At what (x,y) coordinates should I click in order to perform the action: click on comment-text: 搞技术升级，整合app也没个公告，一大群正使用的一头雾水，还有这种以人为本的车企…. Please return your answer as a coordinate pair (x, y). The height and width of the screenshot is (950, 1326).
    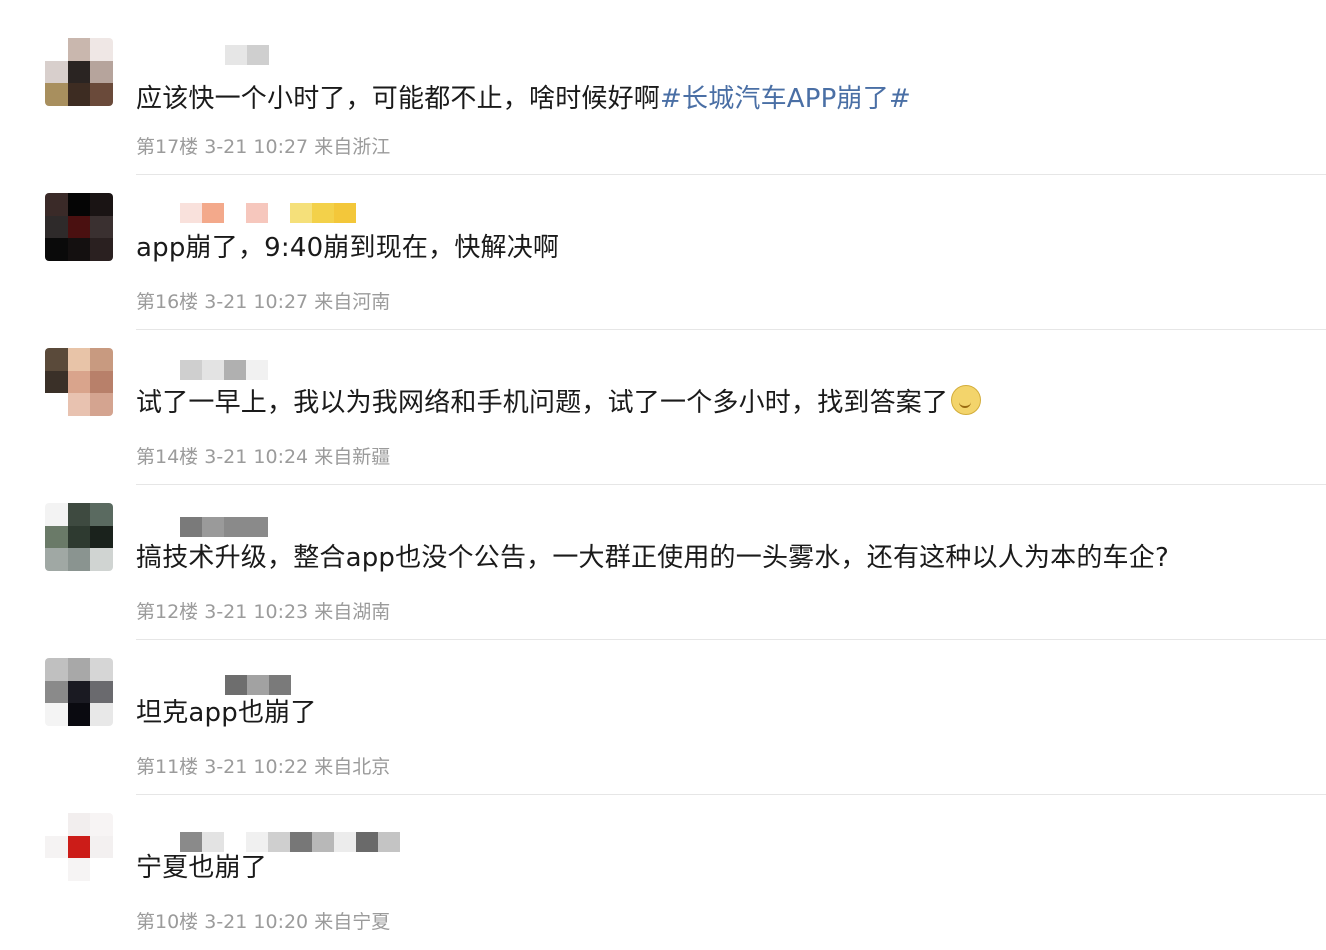
    Looking at the image, I should click on (652, 558).